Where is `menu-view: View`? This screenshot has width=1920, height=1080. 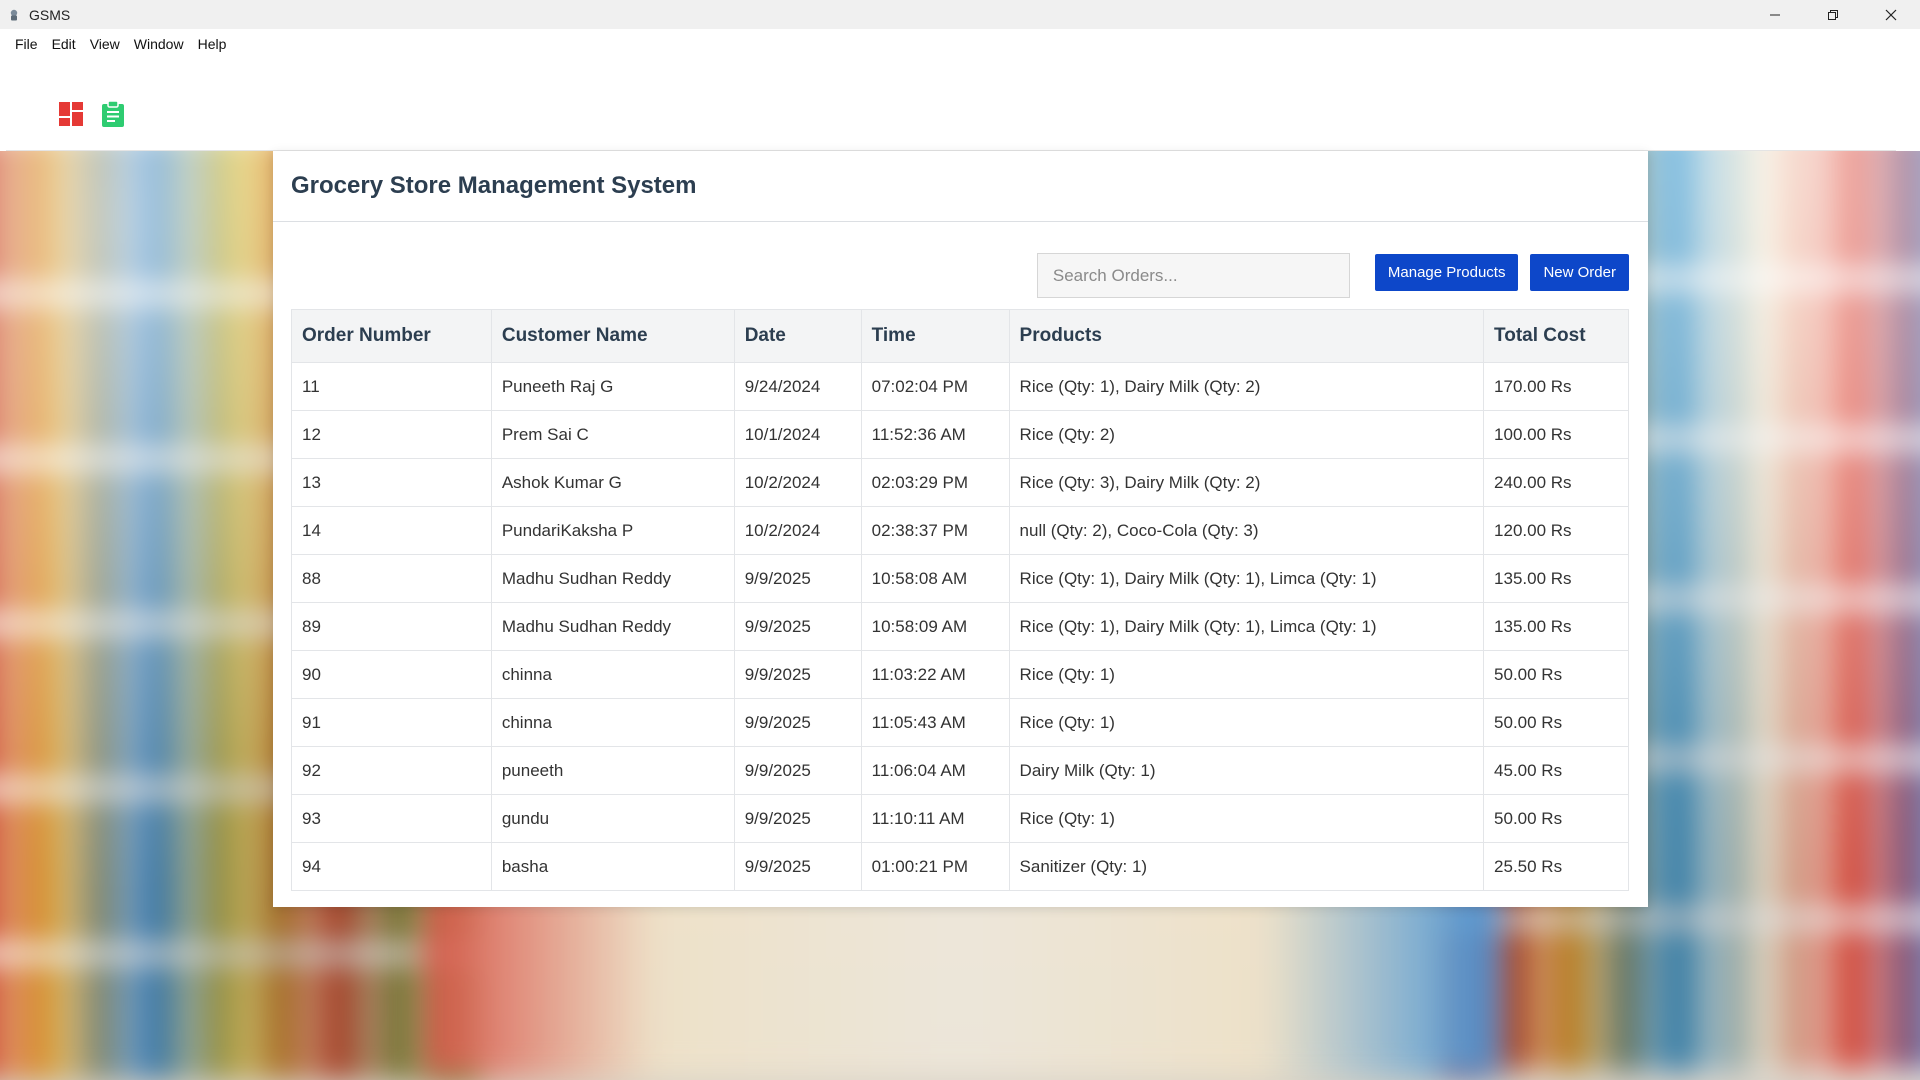
menu-view: View is located at coordinates (105, 44).